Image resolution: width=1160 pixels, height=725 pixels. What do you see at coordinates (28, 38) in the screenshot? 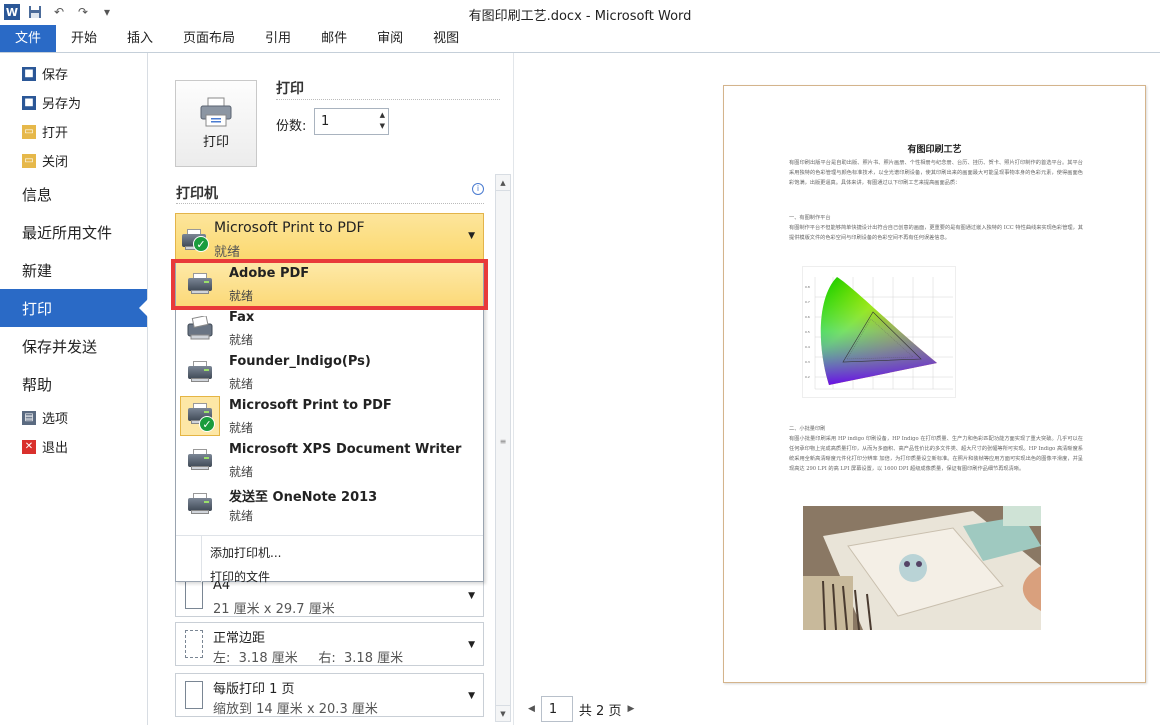
I see `tab-file: 文件` at bounding box center [28, 38].